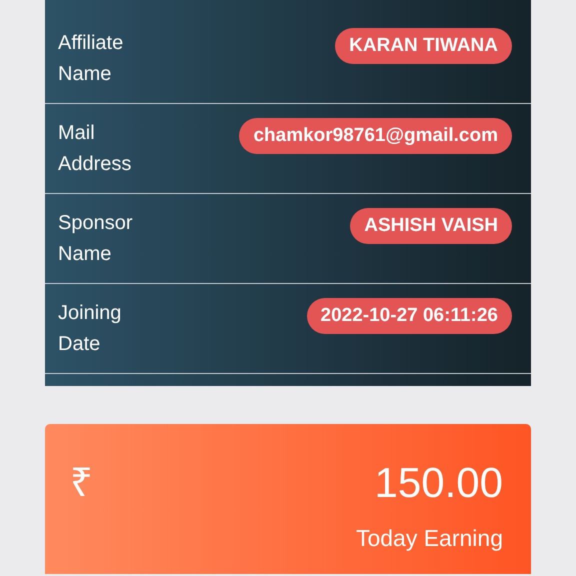 This screenshot has width=576, height=576. Describe the element at coordinates (409, 316) in the screenshot. I see `value-badge: 2022-10-27 06:11:26` at that location.